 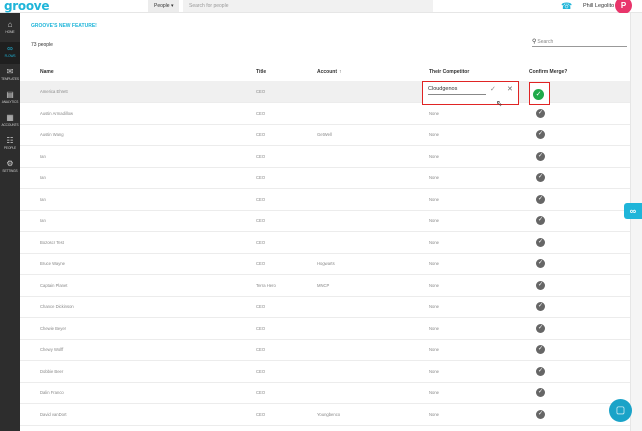 What do you see at coordinates (633, 211) in the screenshot?
I see `groove-side-tab: ∞` at bounding box center [633, 211].